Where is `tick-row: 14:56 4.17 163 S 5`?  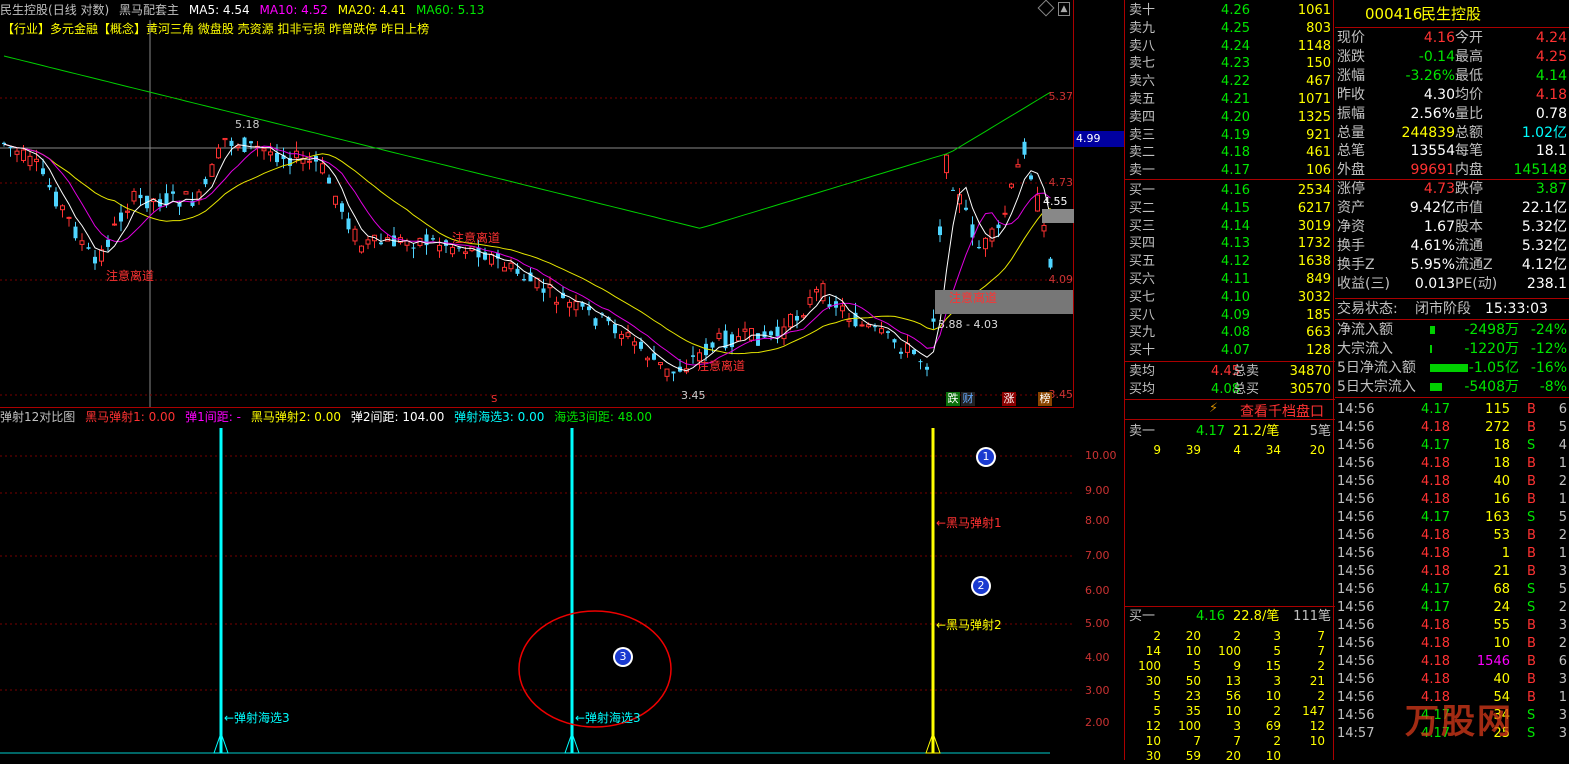 tick-row: 14:56 4.17 163 S 5 is located at coordinates (1452, 517).